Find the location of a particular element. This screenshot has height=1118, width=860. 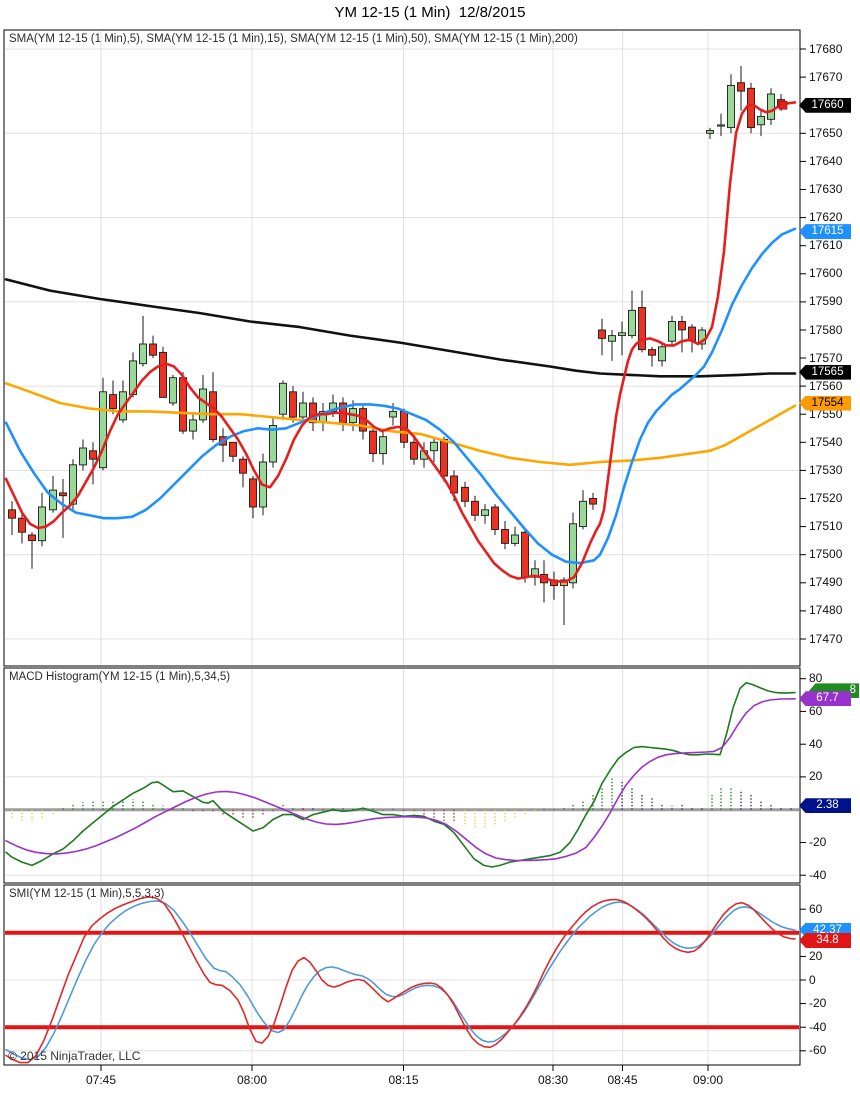

y-axis-label: 17500 is located at coordinates (826, 554).